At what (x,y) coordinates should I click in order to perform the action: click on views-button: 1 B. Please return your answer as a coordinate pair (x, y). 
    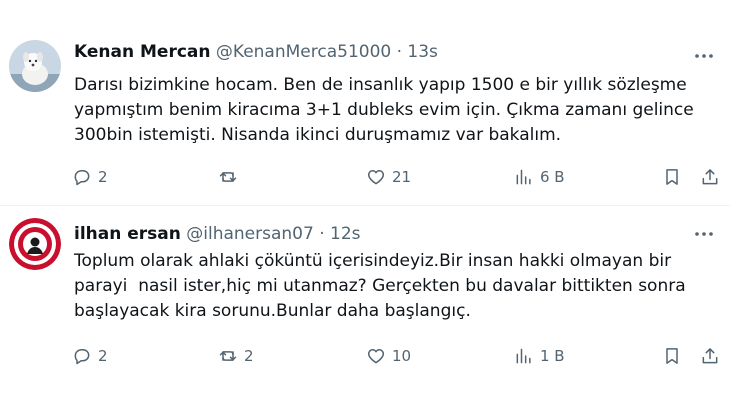
    Looking at the image, I should click on (539, 356).